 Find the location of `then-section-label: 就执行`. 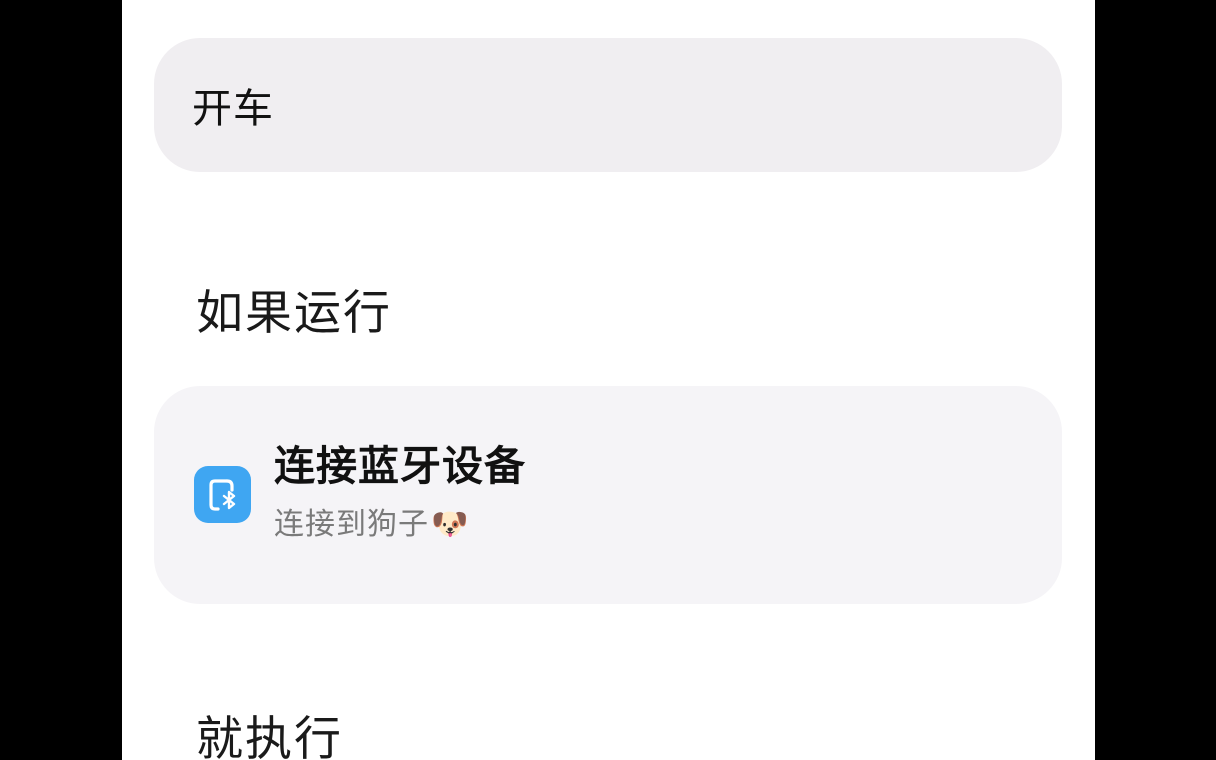

then-section-label: 就执行 is located at coordinates (269, 736).